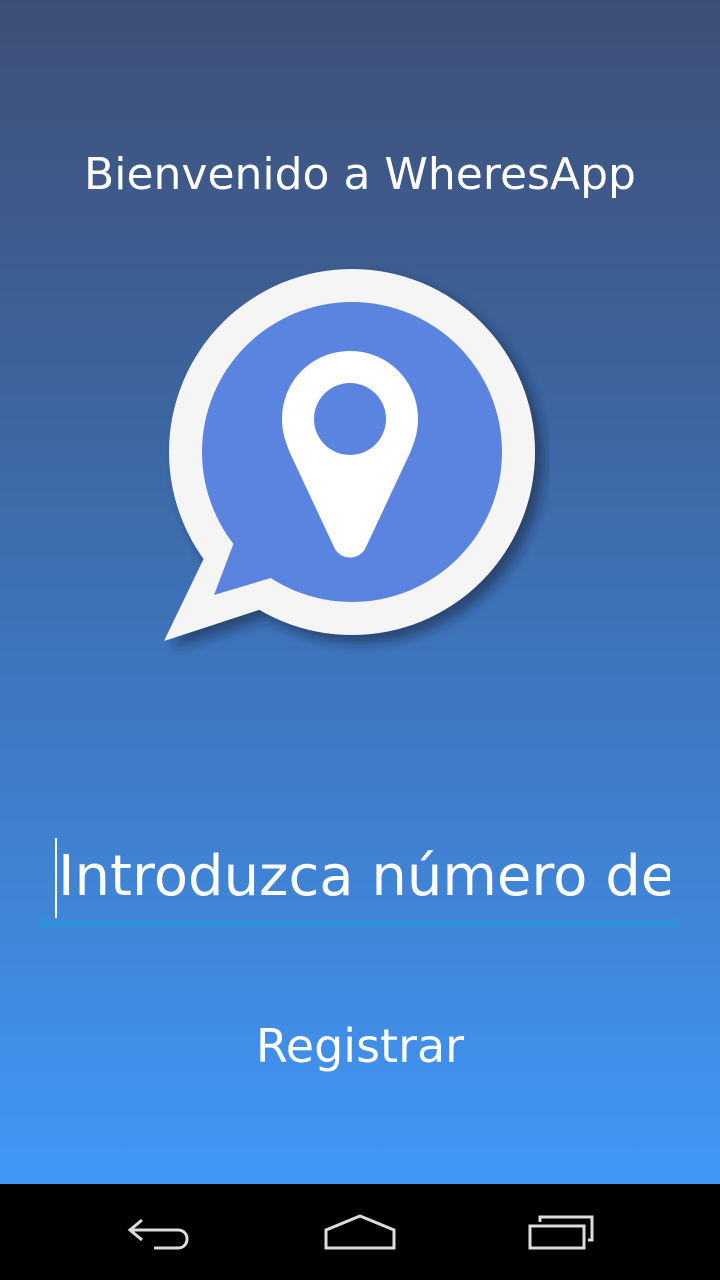  Describe the element at coordinates (360, 174) in the screenshot. I see `welcome-title: Bienvenido a WheresApp` at that location.